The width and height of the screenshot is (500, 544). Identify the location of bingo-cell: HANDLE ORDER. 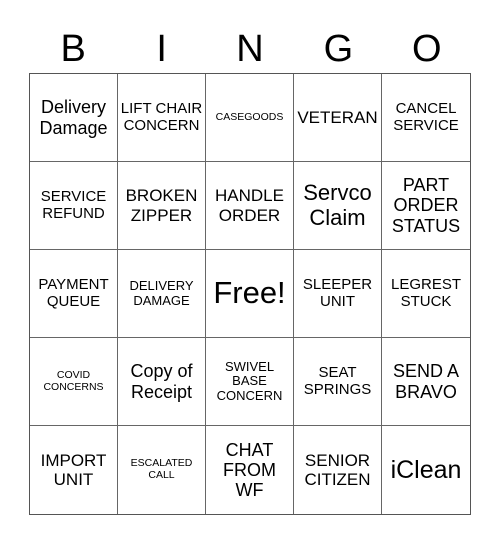
(250, 206).